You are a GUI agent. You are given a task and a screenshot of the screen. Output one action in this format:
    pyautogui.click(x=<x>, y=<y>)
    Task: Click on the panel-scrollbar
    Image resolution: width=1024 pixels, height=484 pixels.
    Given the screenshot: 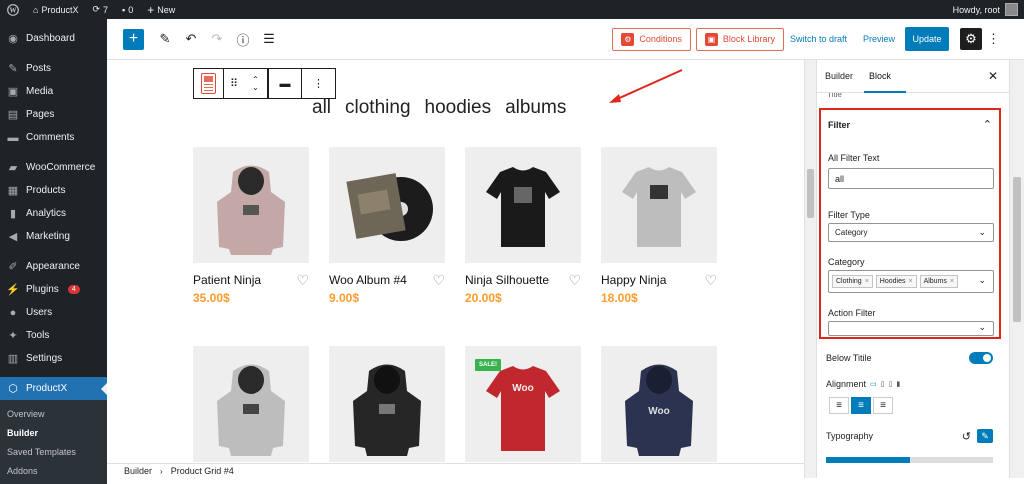 What is the action you would take?
    pyautogui.click(x=1016, y=269)
    